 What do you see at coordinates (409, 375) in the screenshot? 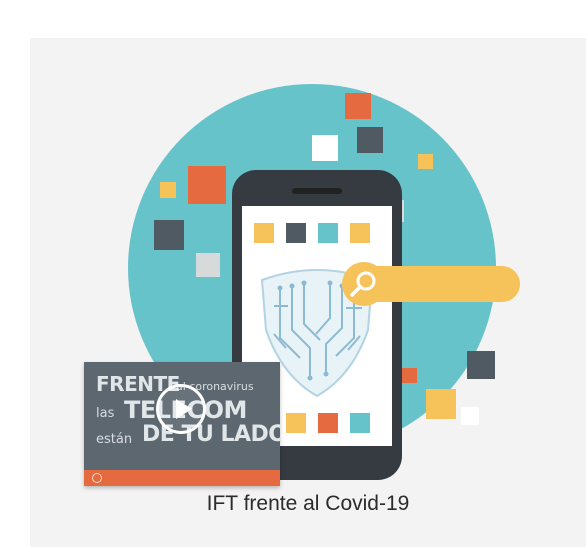
I see `square-orange-right` at bounding box center [409, 375].